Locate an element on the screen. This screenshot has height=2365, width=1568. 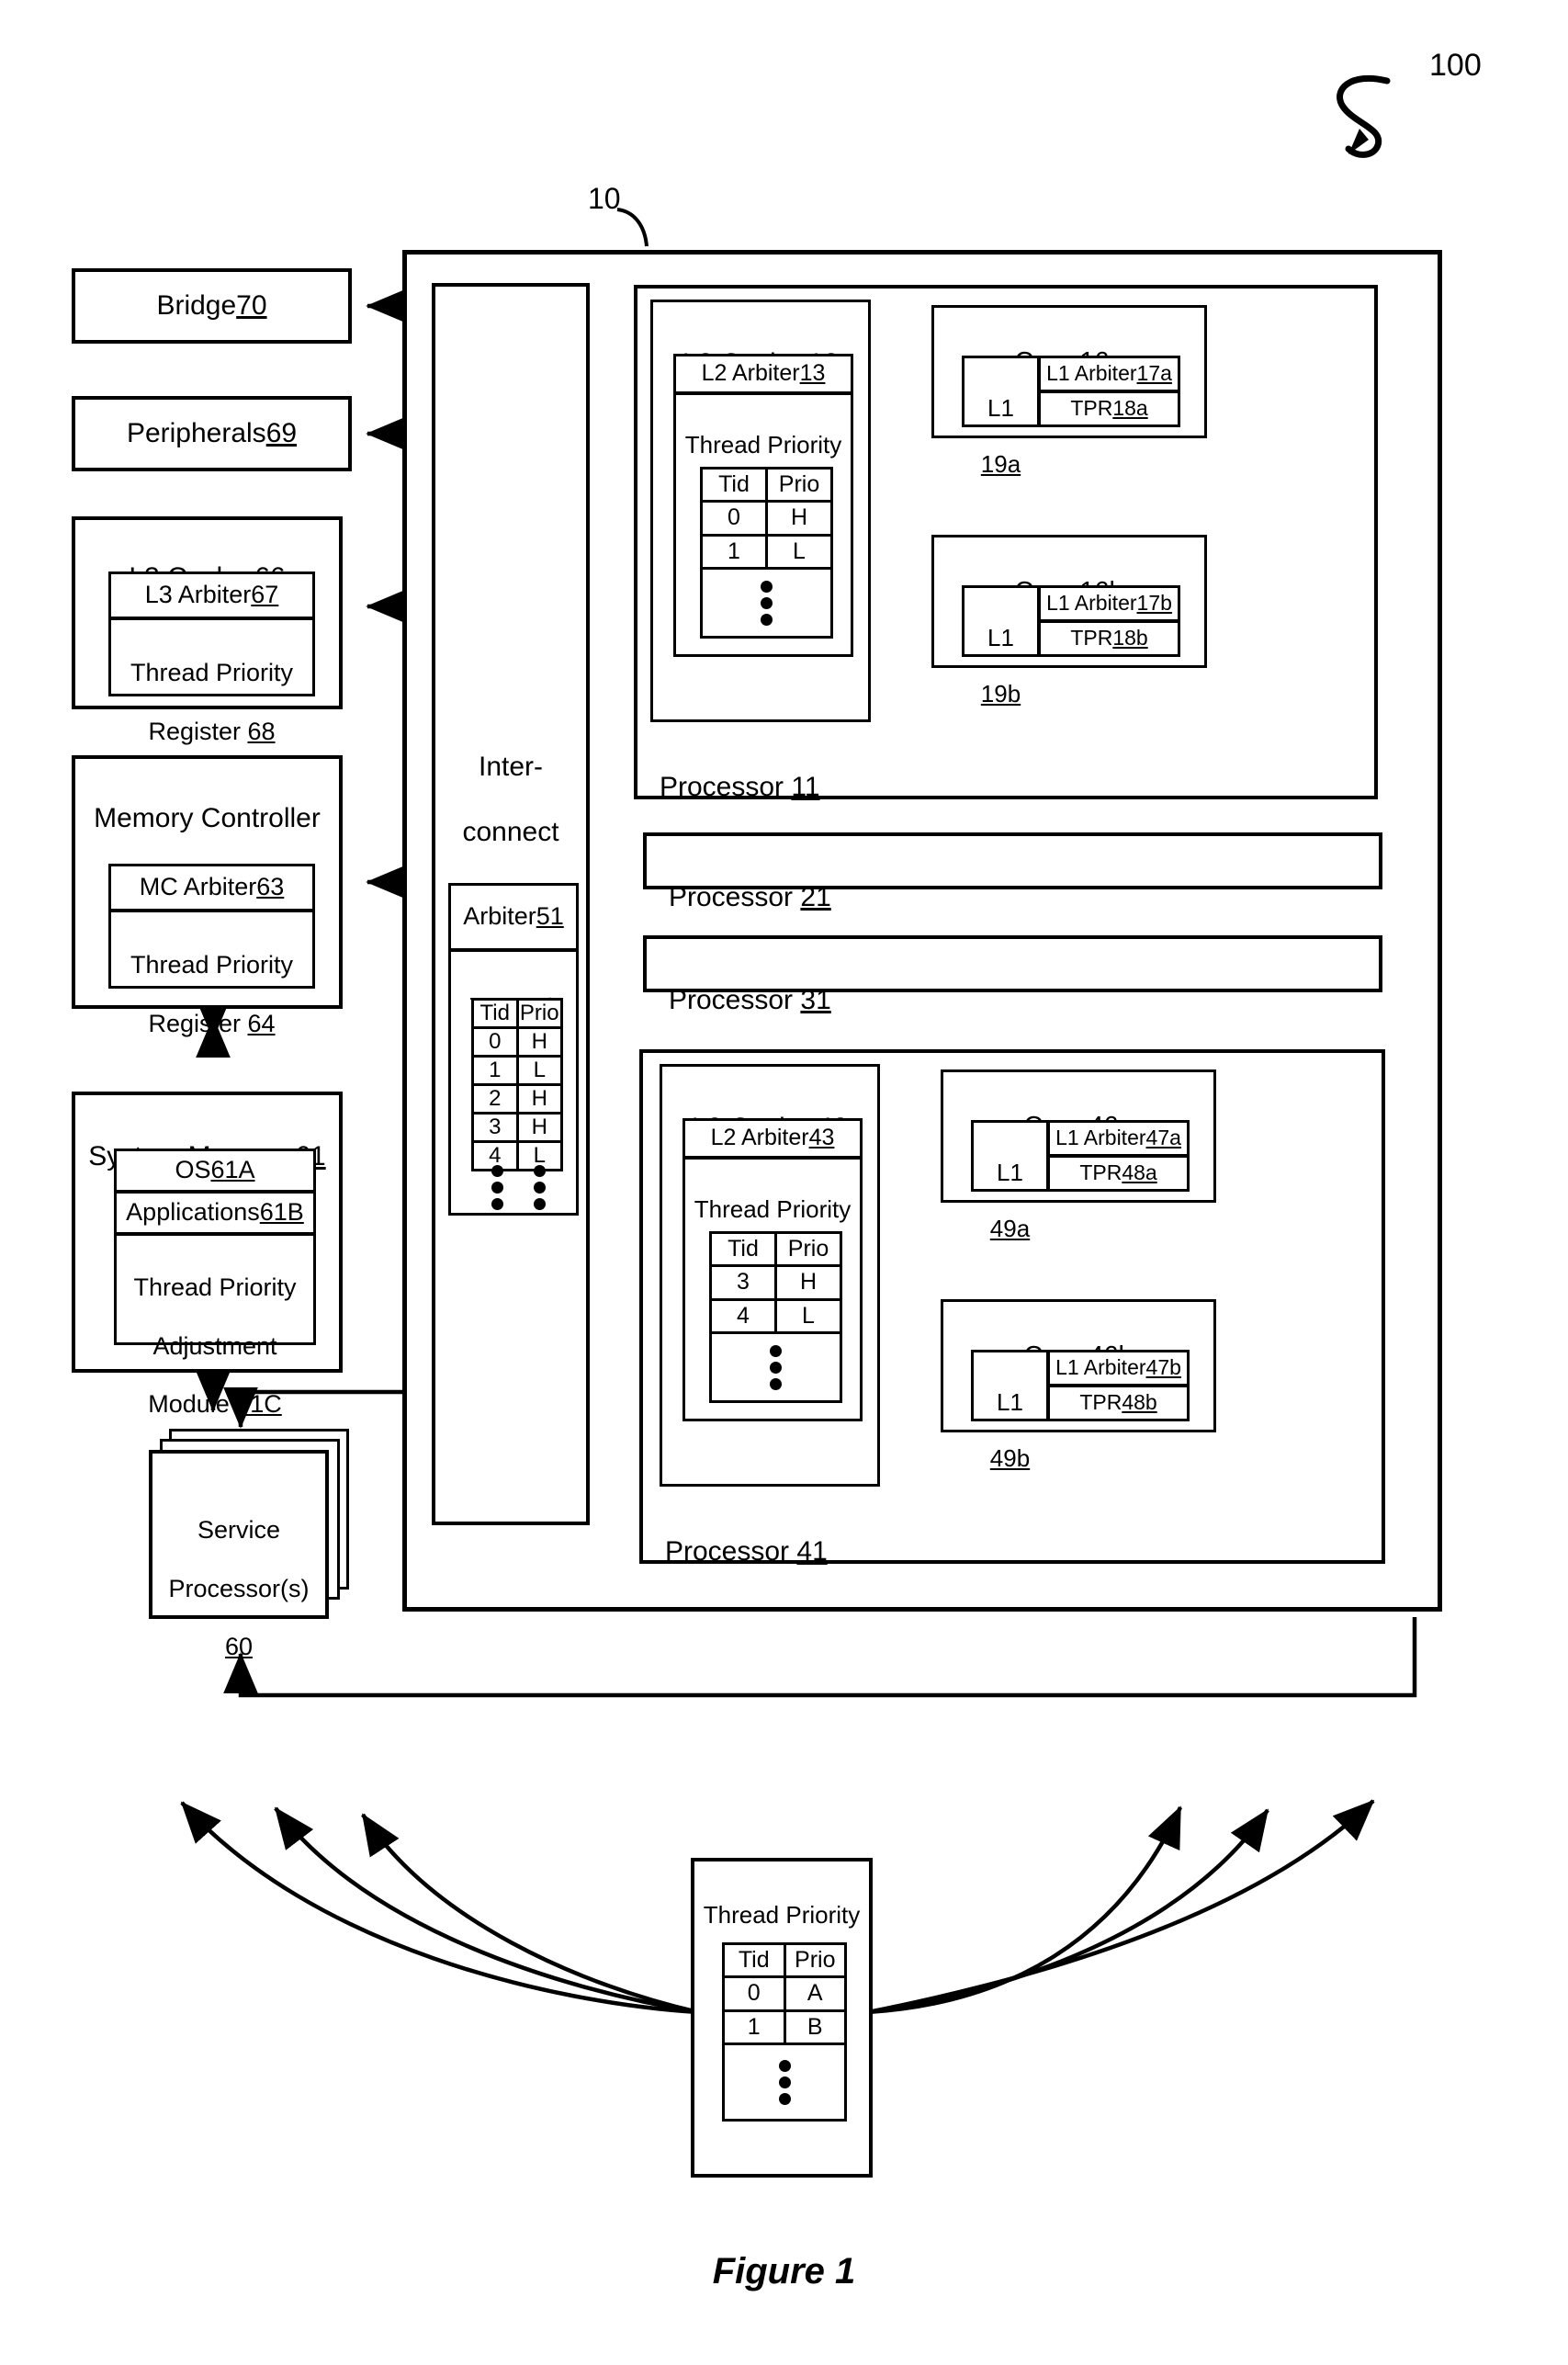
l1-arbiter-17a-label: L1 Arbiter 17a is located at coordinates (1109, 373).